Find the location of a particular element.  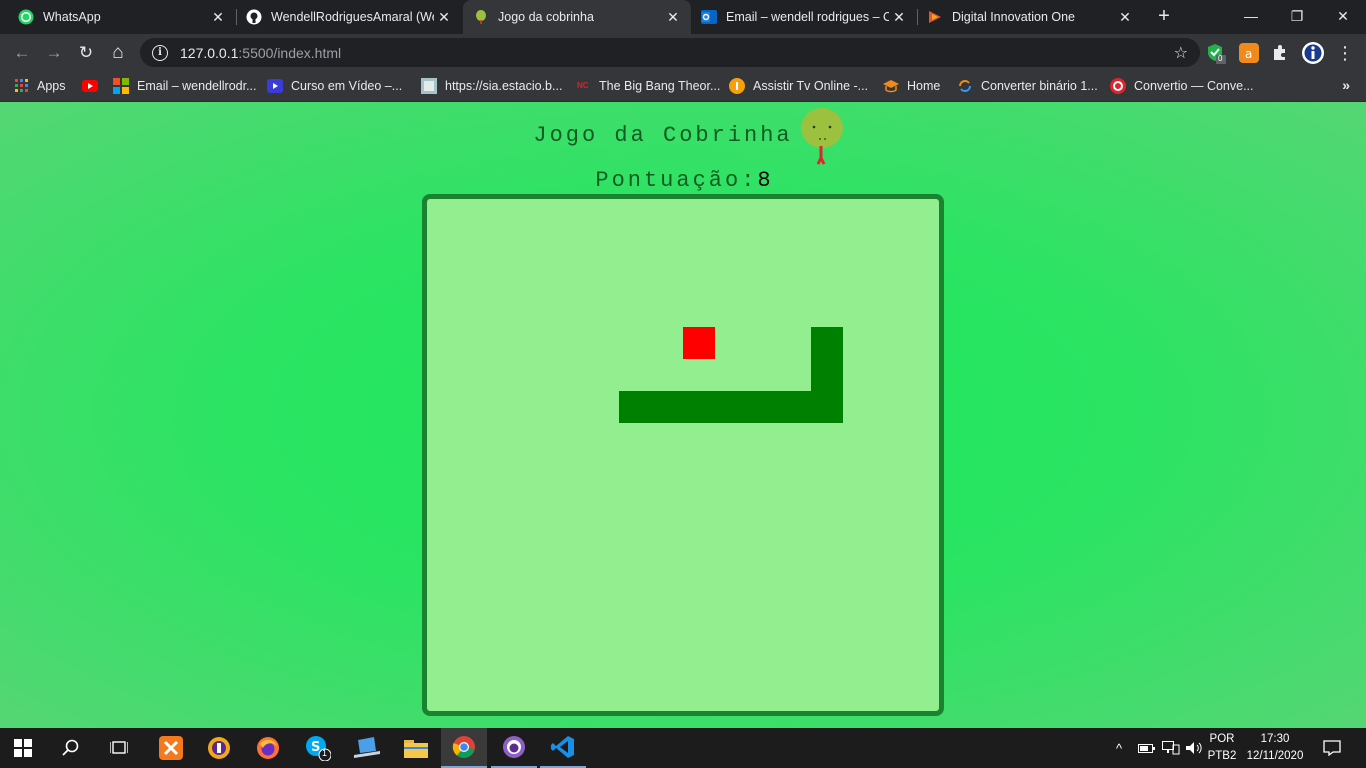

tab-title: Digital Innovation One is located at coordinates (1013, 17).